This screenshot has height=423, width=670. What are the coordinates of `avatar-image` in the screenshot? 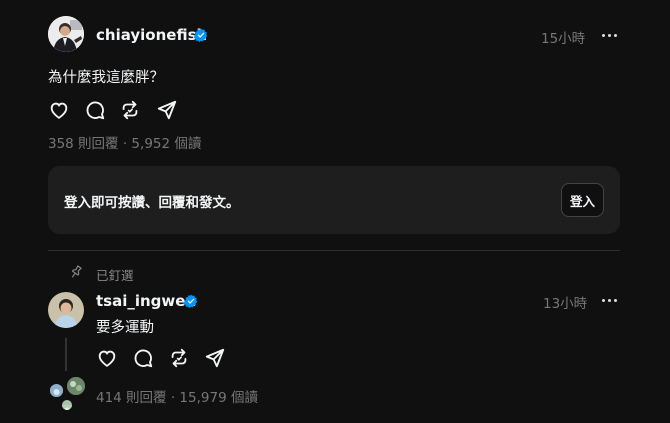 It's located at (66, 34).